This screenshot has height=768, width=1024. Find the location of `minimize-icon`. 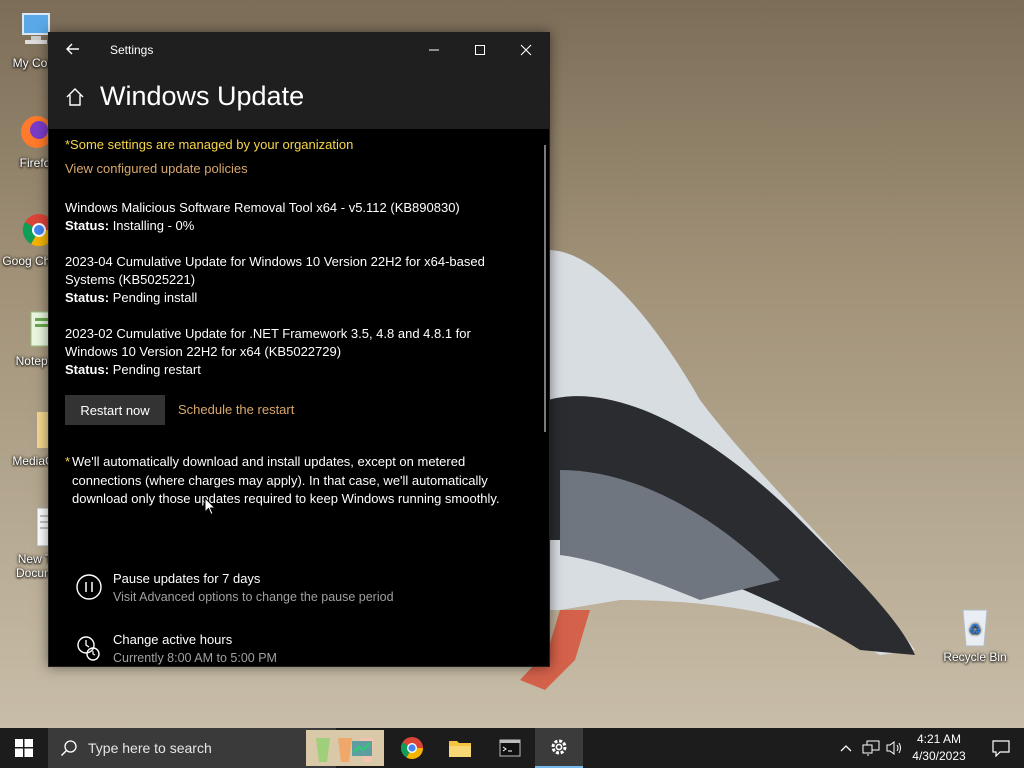

minimize-icon is located at coordinates (434, 50).